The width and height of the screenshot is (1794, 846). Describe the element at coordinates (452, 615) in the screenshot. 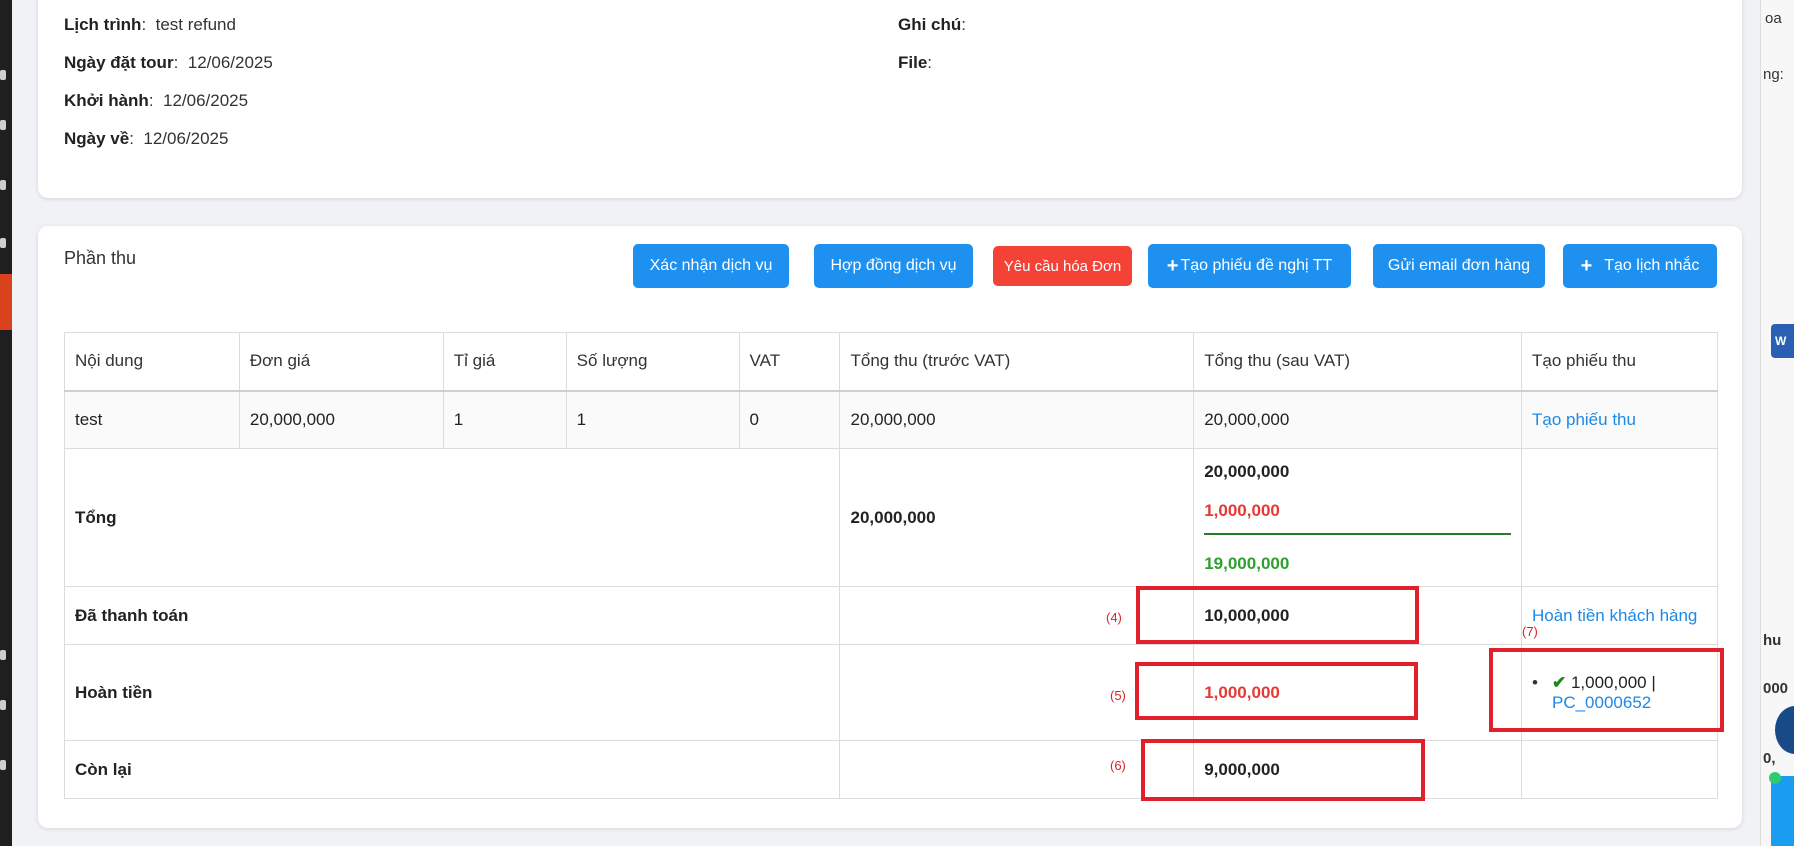

I see `paid-label: Đã thanh toán` at that location.